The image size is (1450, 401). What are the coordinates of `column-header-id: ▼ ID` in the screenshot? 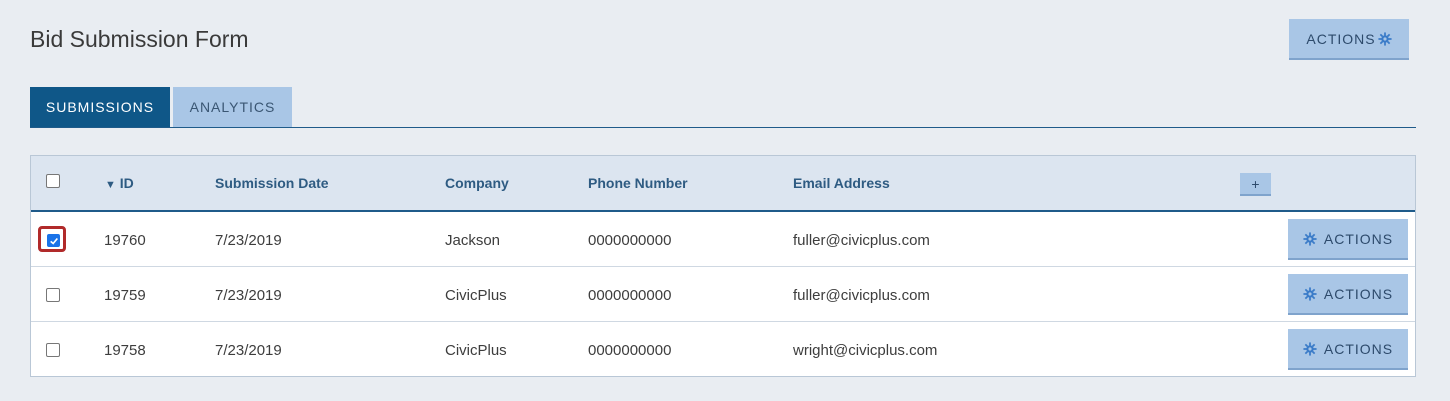 It's located at (119, 183).